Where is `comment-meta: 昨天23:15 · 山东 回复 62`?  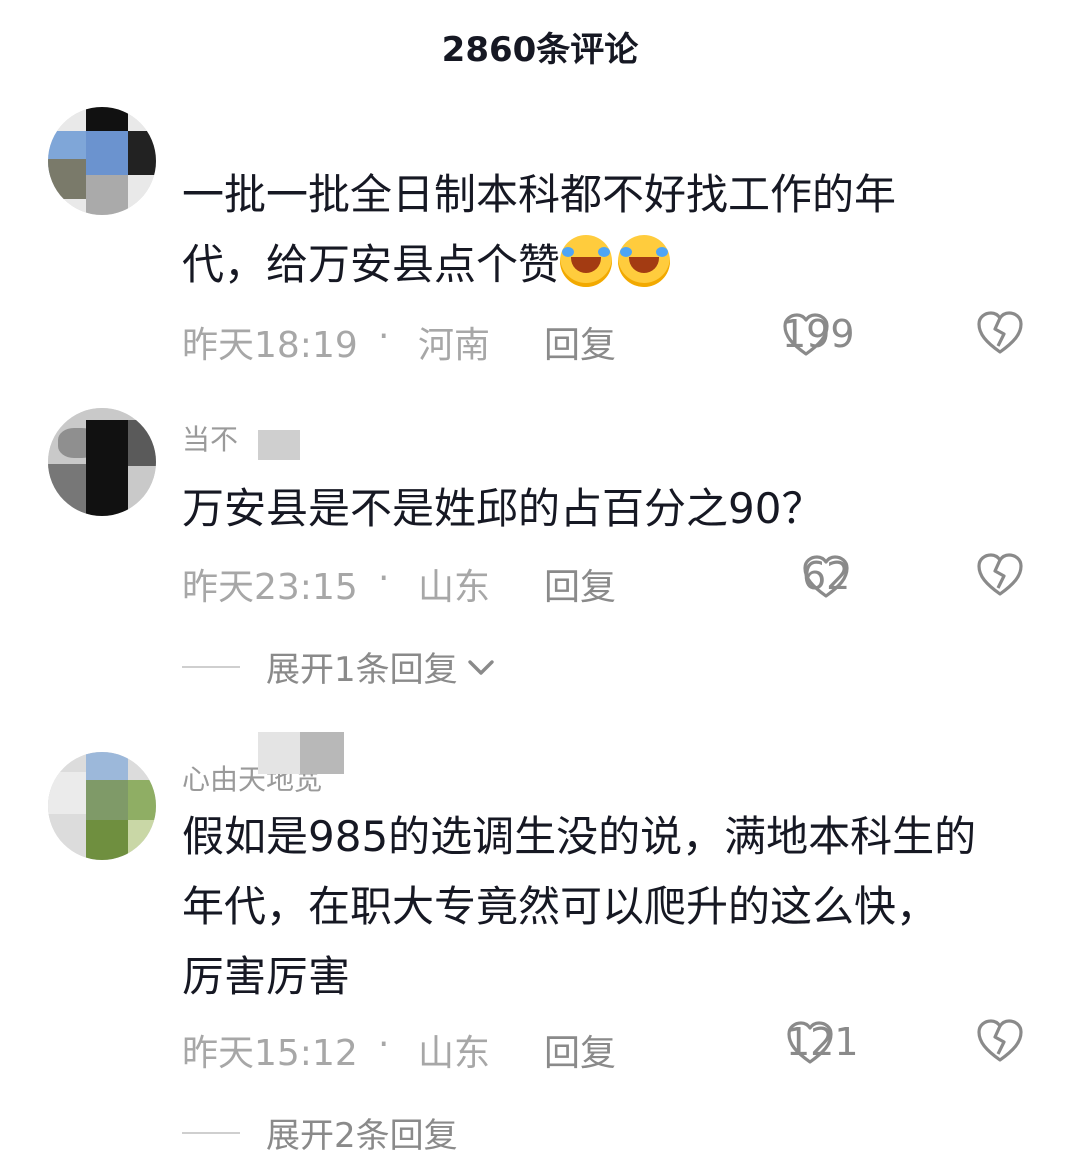 comment-meta: 昨天23:15 · 山东 回复 62 is located at coordinates (612, 581).